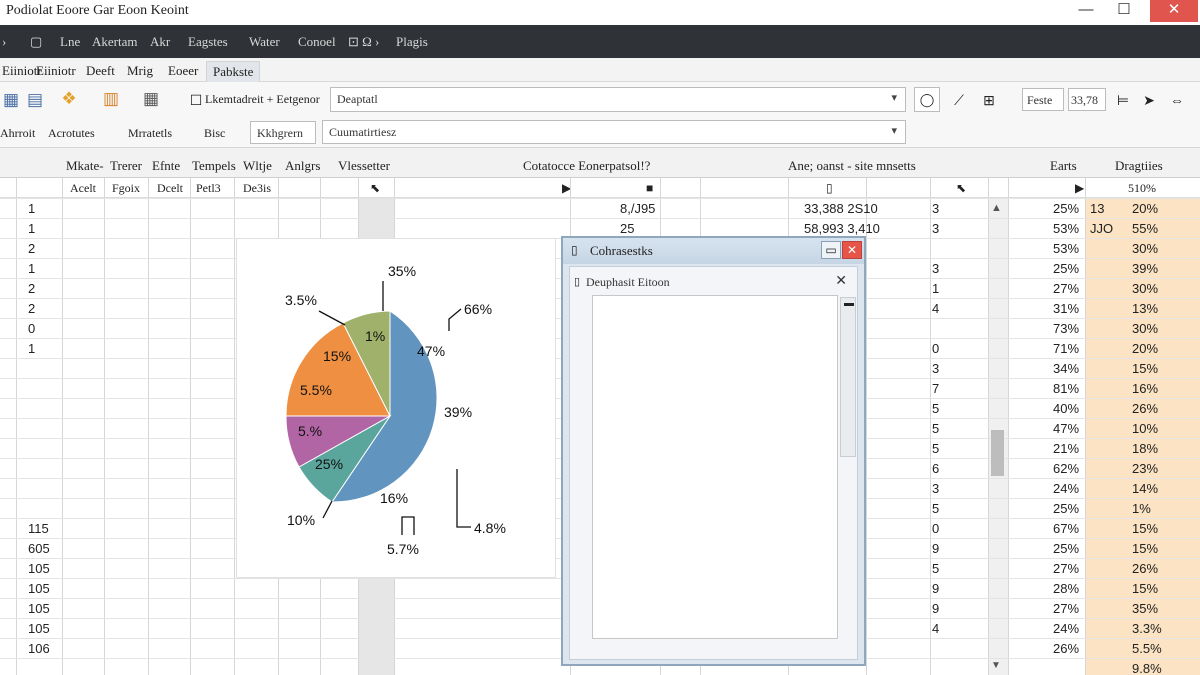 Image resolution: width=1200 pixels, height=675 pixels. Describe the element at coordinates (637, 208) in the screenshot. I see `table-cell: 8,/J95` at that location.